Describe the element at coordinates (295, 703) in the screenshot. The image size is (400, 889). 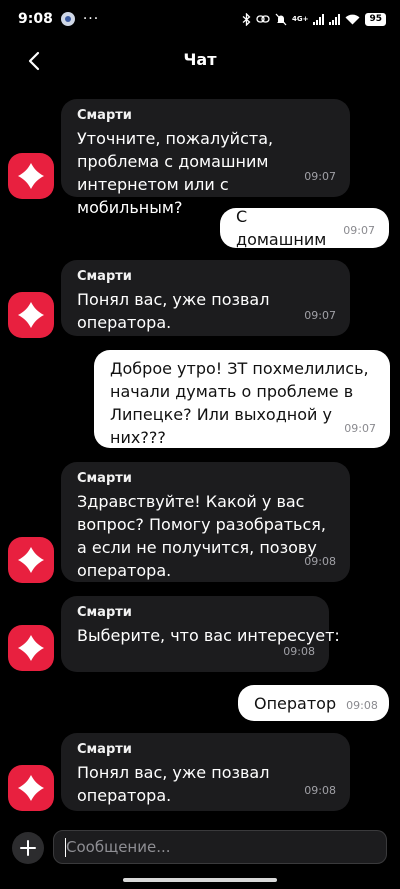
I see `message-text: Оператор` at that location.